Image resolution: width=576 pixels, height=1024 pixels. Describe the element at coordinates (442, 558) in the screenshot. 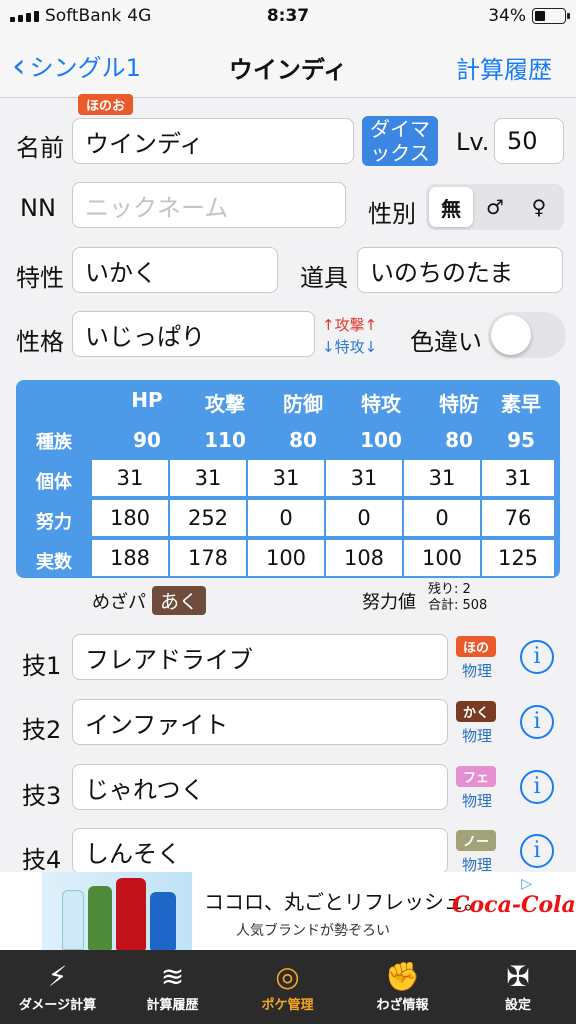

I see `actual-cell: 100` at that location.